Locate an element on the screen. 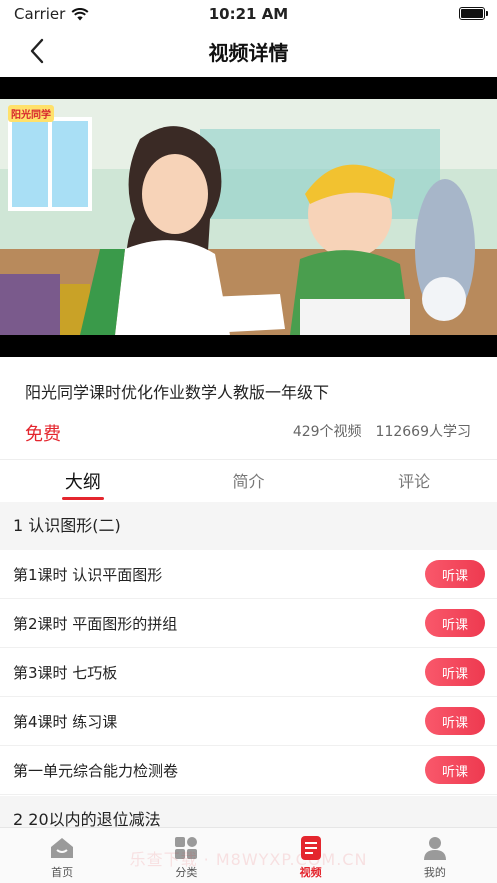 Image resolution: width=497 pixels, height=883 pixels. chevron-left-icon is located at coordinates (37, 51).